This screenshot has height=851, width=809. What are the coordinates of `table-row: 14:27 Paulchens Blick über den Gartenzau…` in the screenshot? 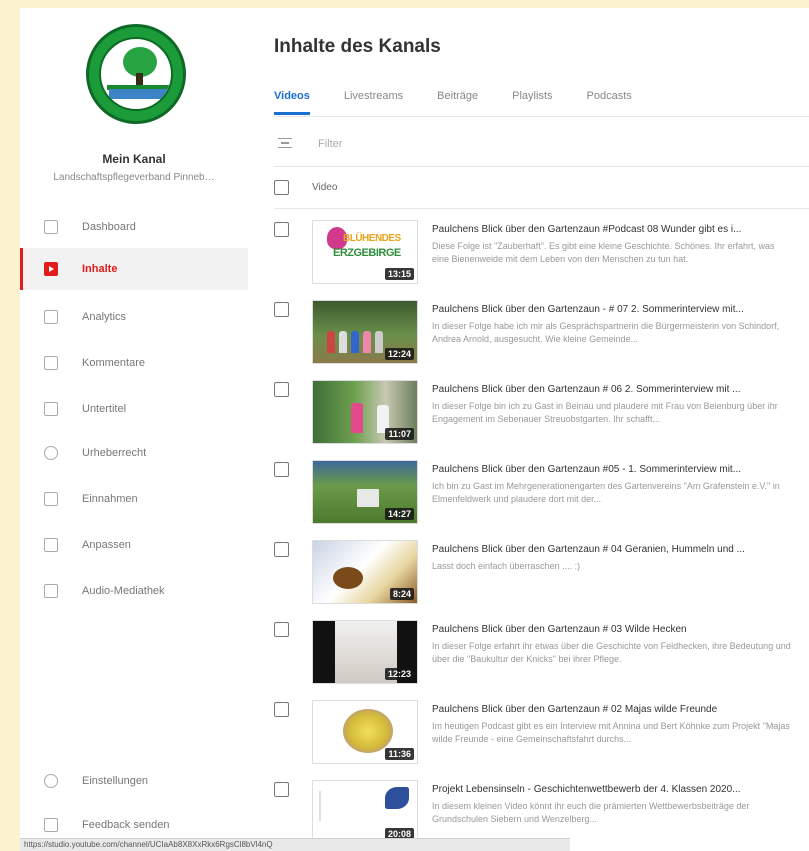 It's located at (541, 492).